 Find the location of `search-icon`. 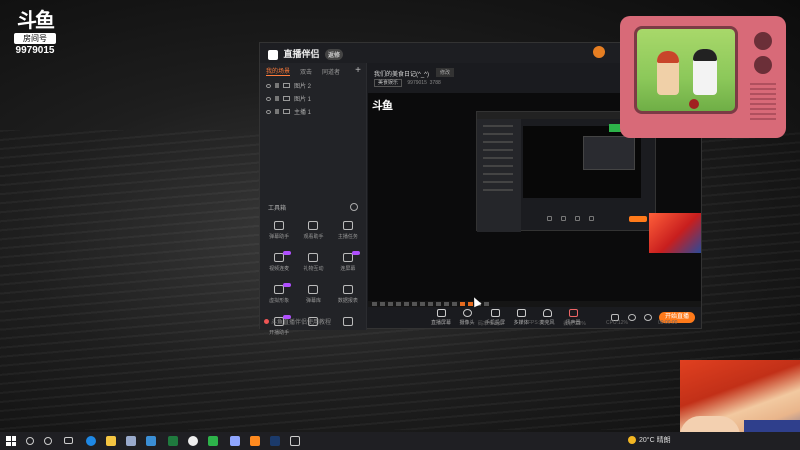

search-icon is located at coordinates (30, 441).